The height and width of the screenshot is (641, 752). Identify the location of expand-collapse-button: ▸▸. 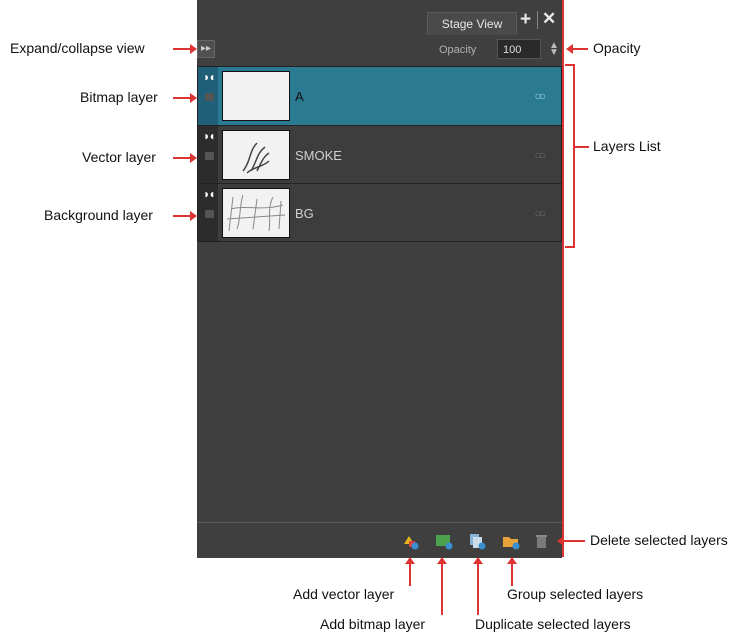
(206, 49).